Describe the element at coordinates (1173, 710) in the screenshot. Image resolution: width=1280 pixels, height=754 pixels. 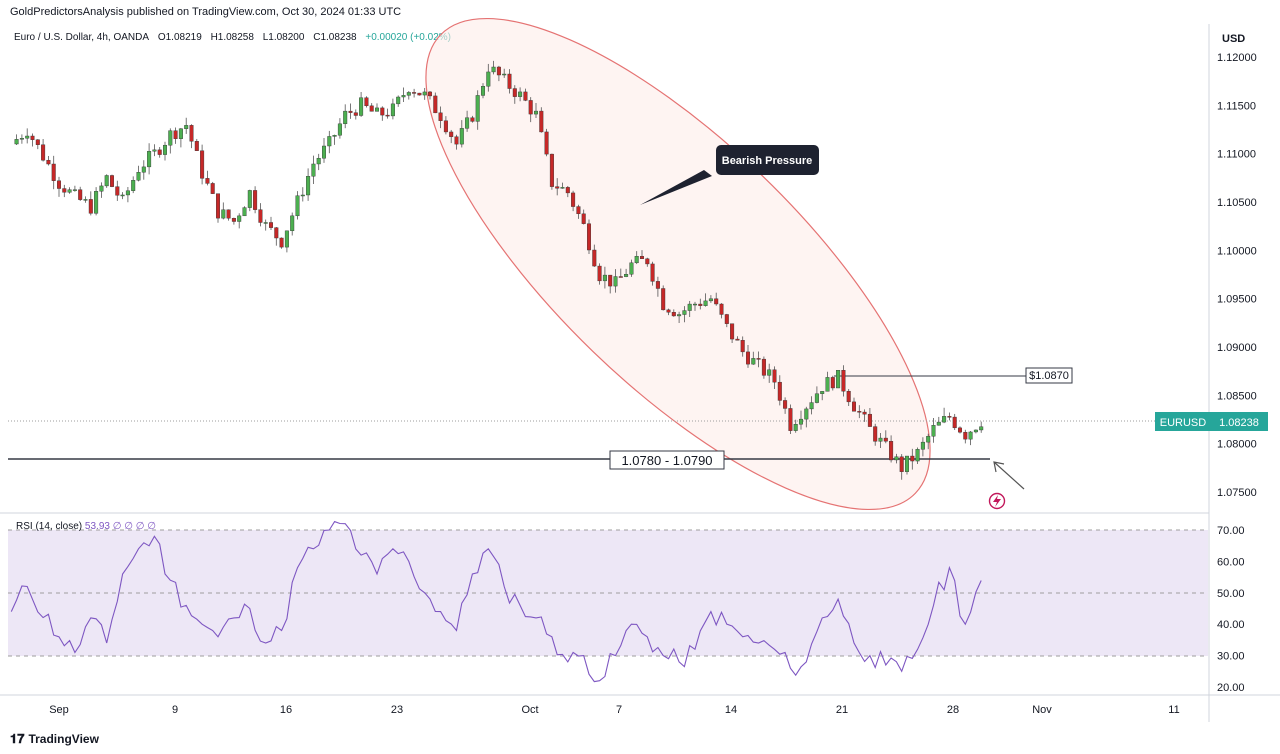
I see `time-tick-label: 11` at that location.